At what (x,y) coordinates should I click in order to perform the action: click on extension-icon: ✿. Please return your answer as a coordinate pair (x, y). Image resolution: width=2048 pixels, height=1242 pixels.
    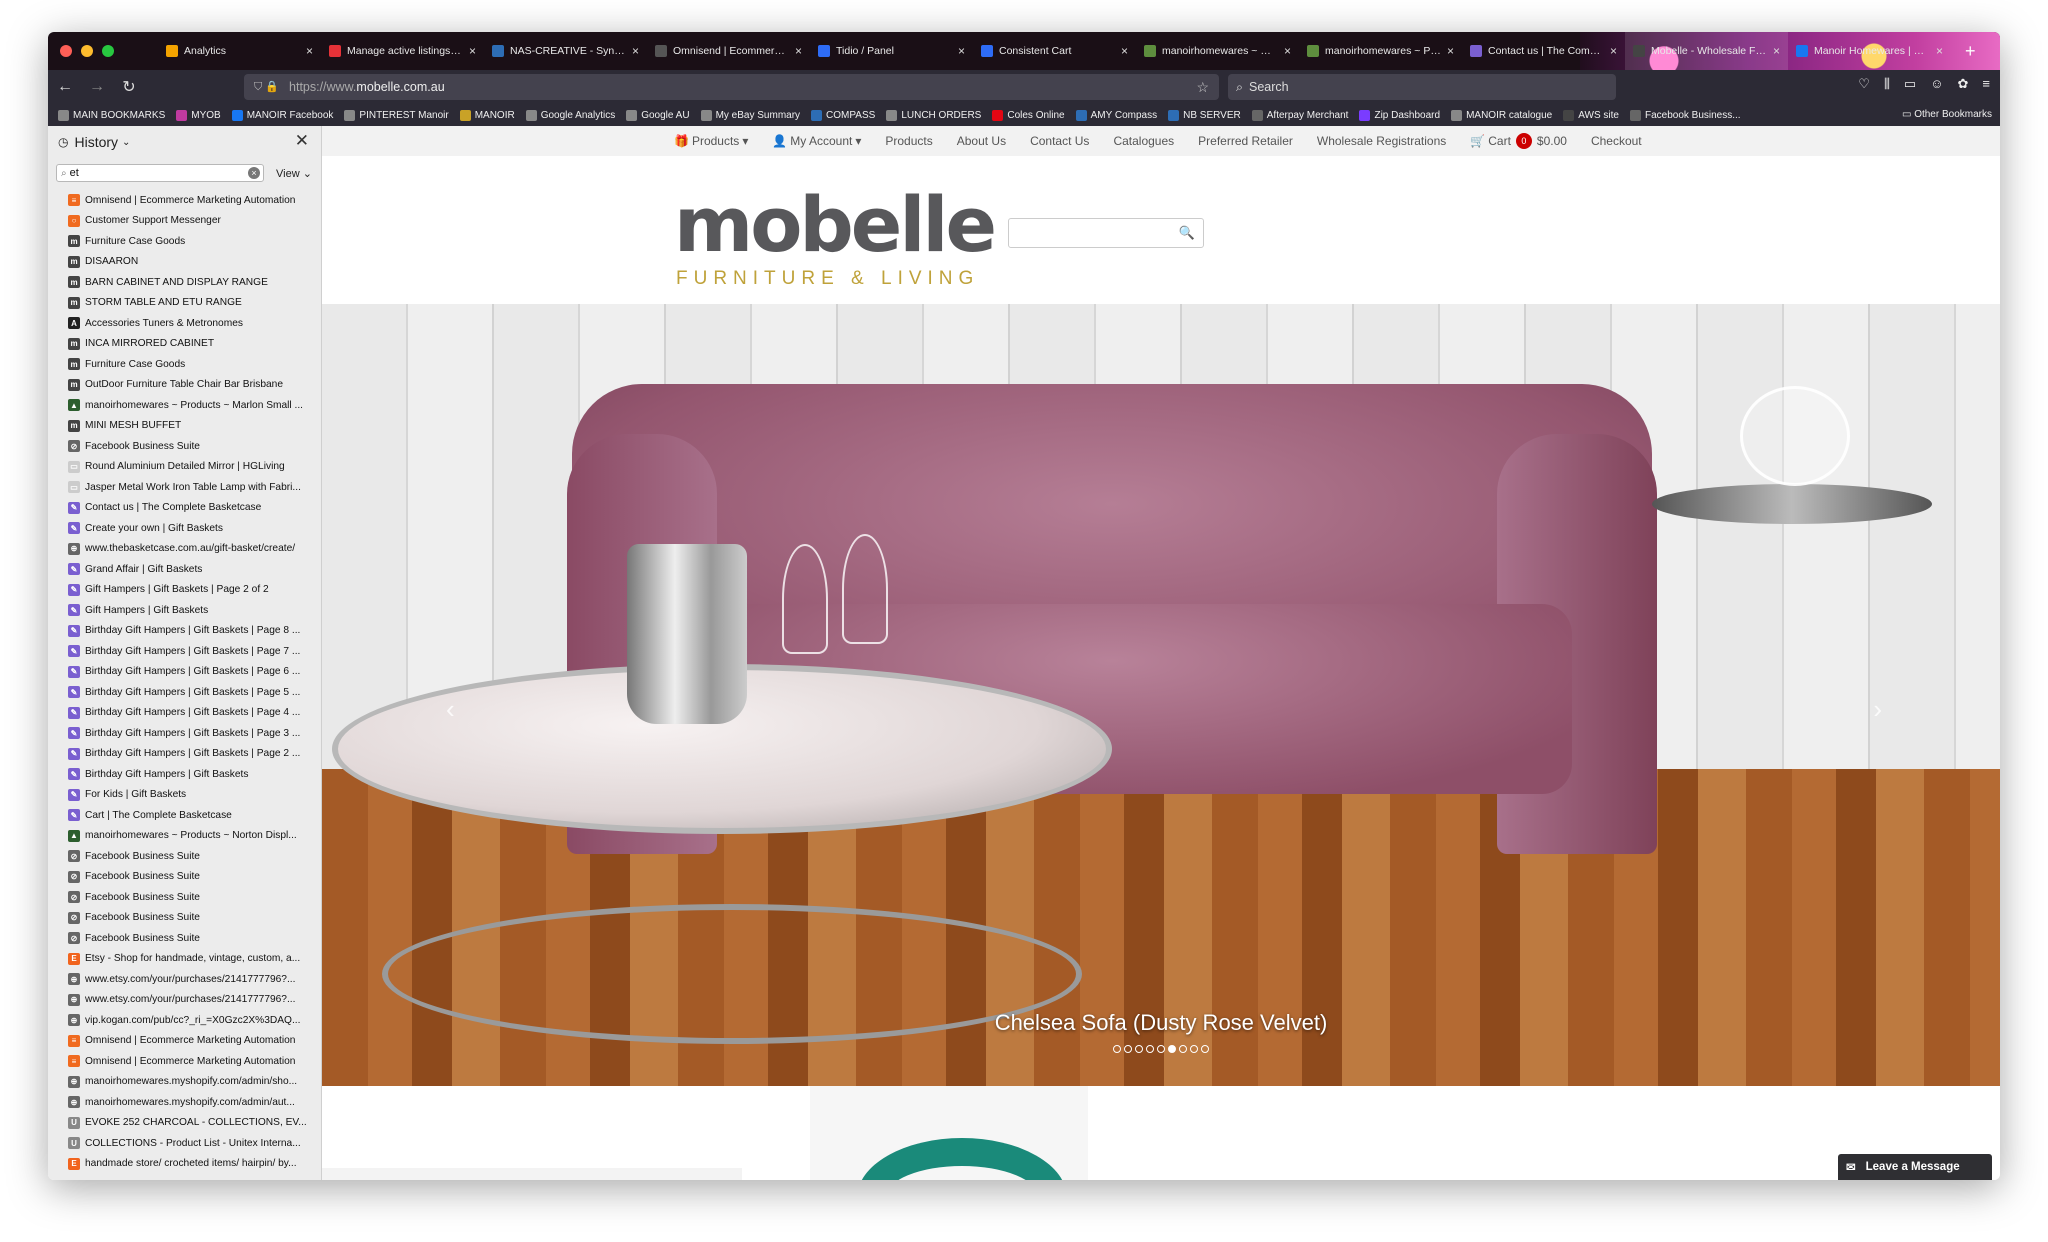
    Looking at the image, I should click on (1963, 84).